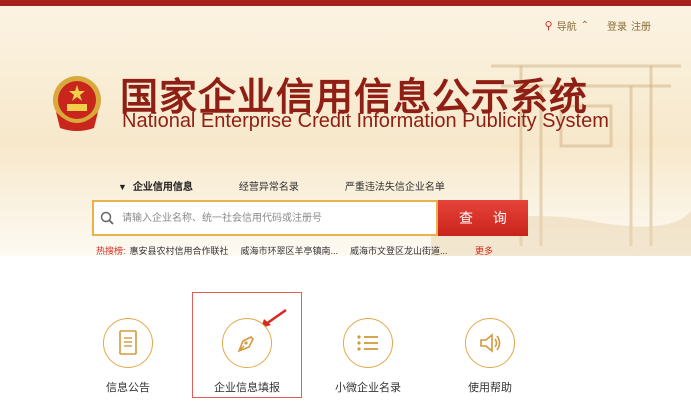 The height and width of the screenshot is (413, 691). I want to click on service-small-business: 小微企业名录, so click(368, 356).